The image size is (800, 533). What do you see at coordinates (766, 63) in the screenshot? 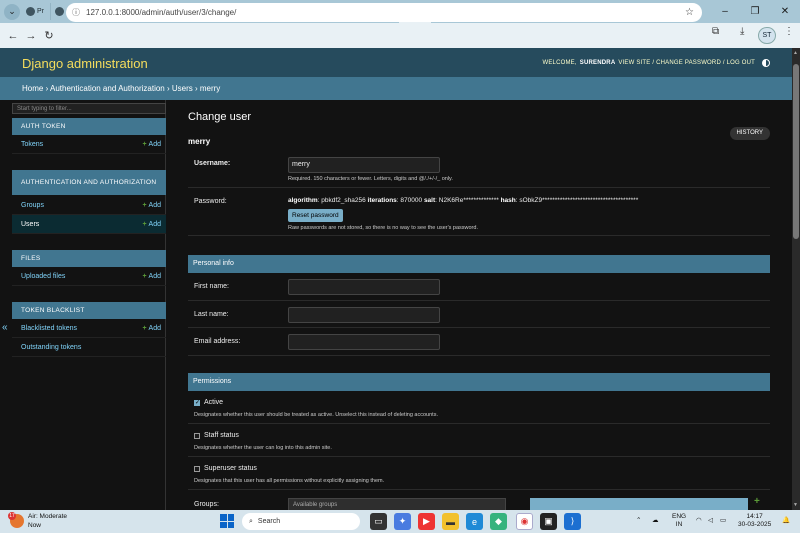
I see `theme-toggle-icon` at bounding box center [766, 63].